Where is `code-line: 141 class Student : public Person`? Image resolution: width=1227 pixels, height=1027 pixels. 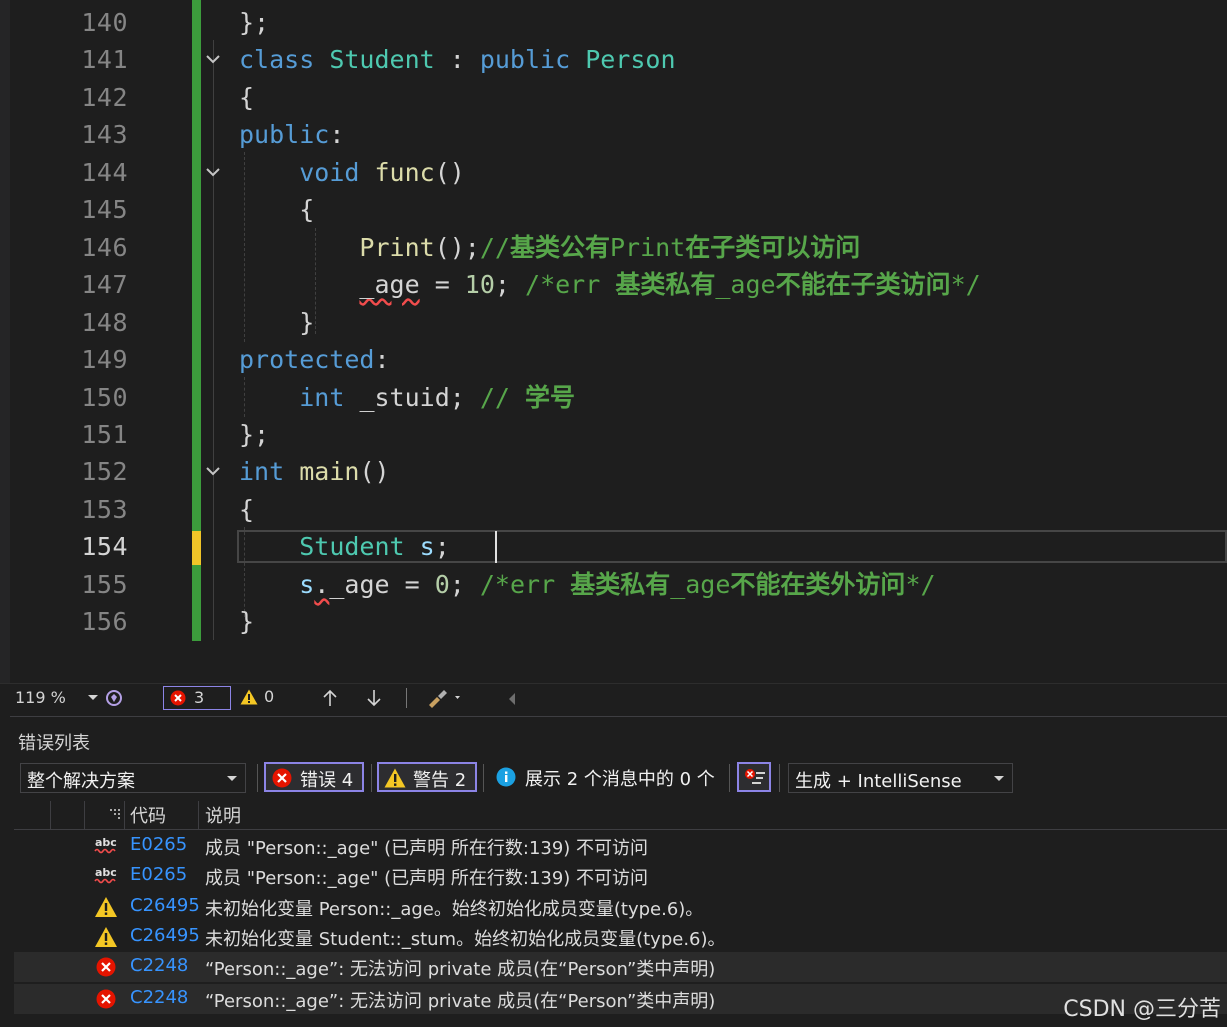
code-line: 141 class Student : public Person is located at coordinates (613, 59).